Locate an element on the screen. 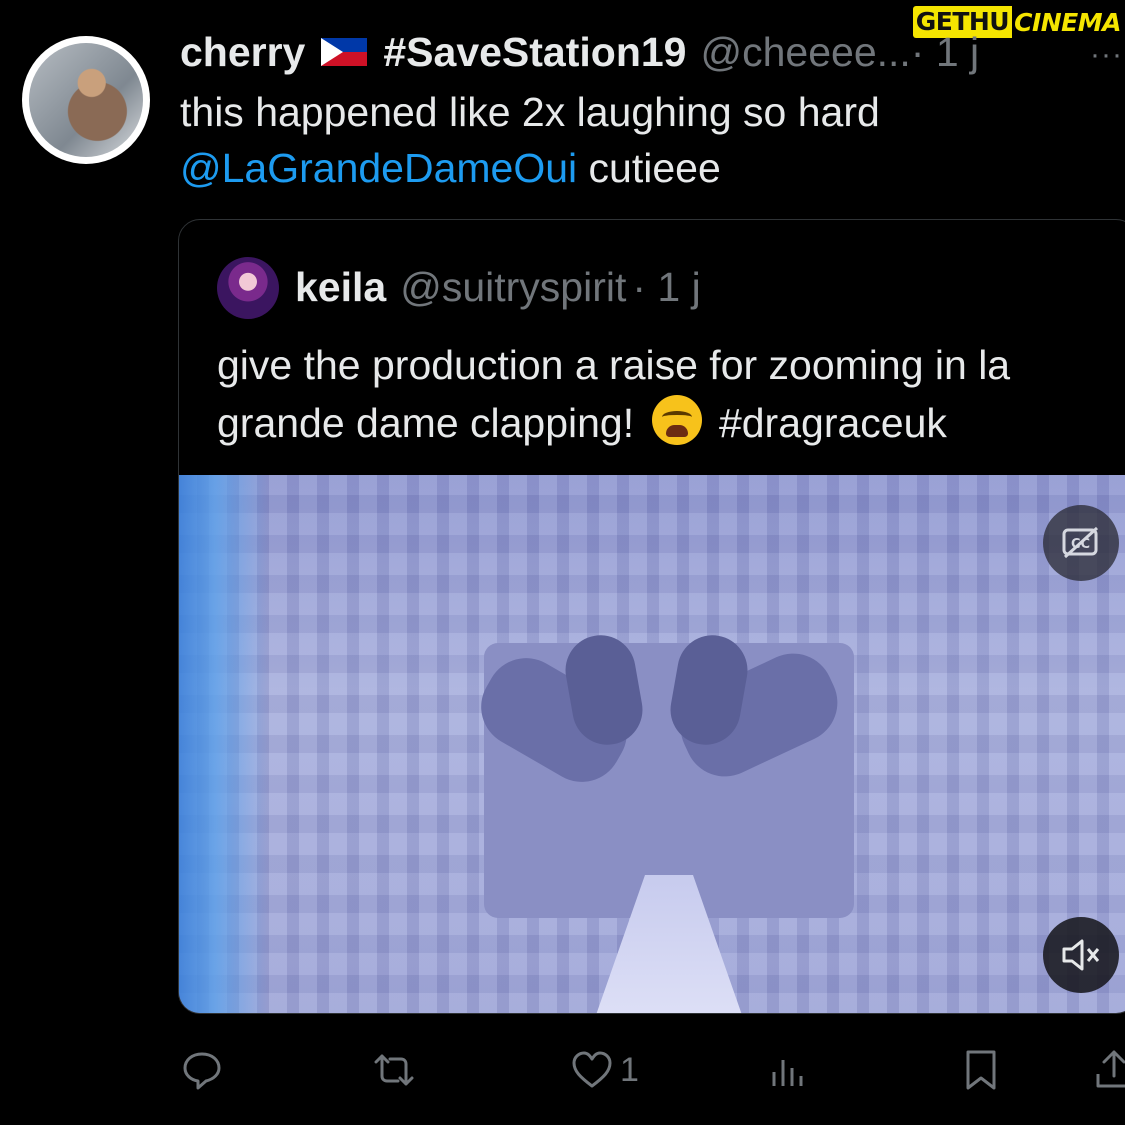 The height and width of the screenshot is (1125, 1125). quoted-author-avatar is located at coordinates (248, 288).